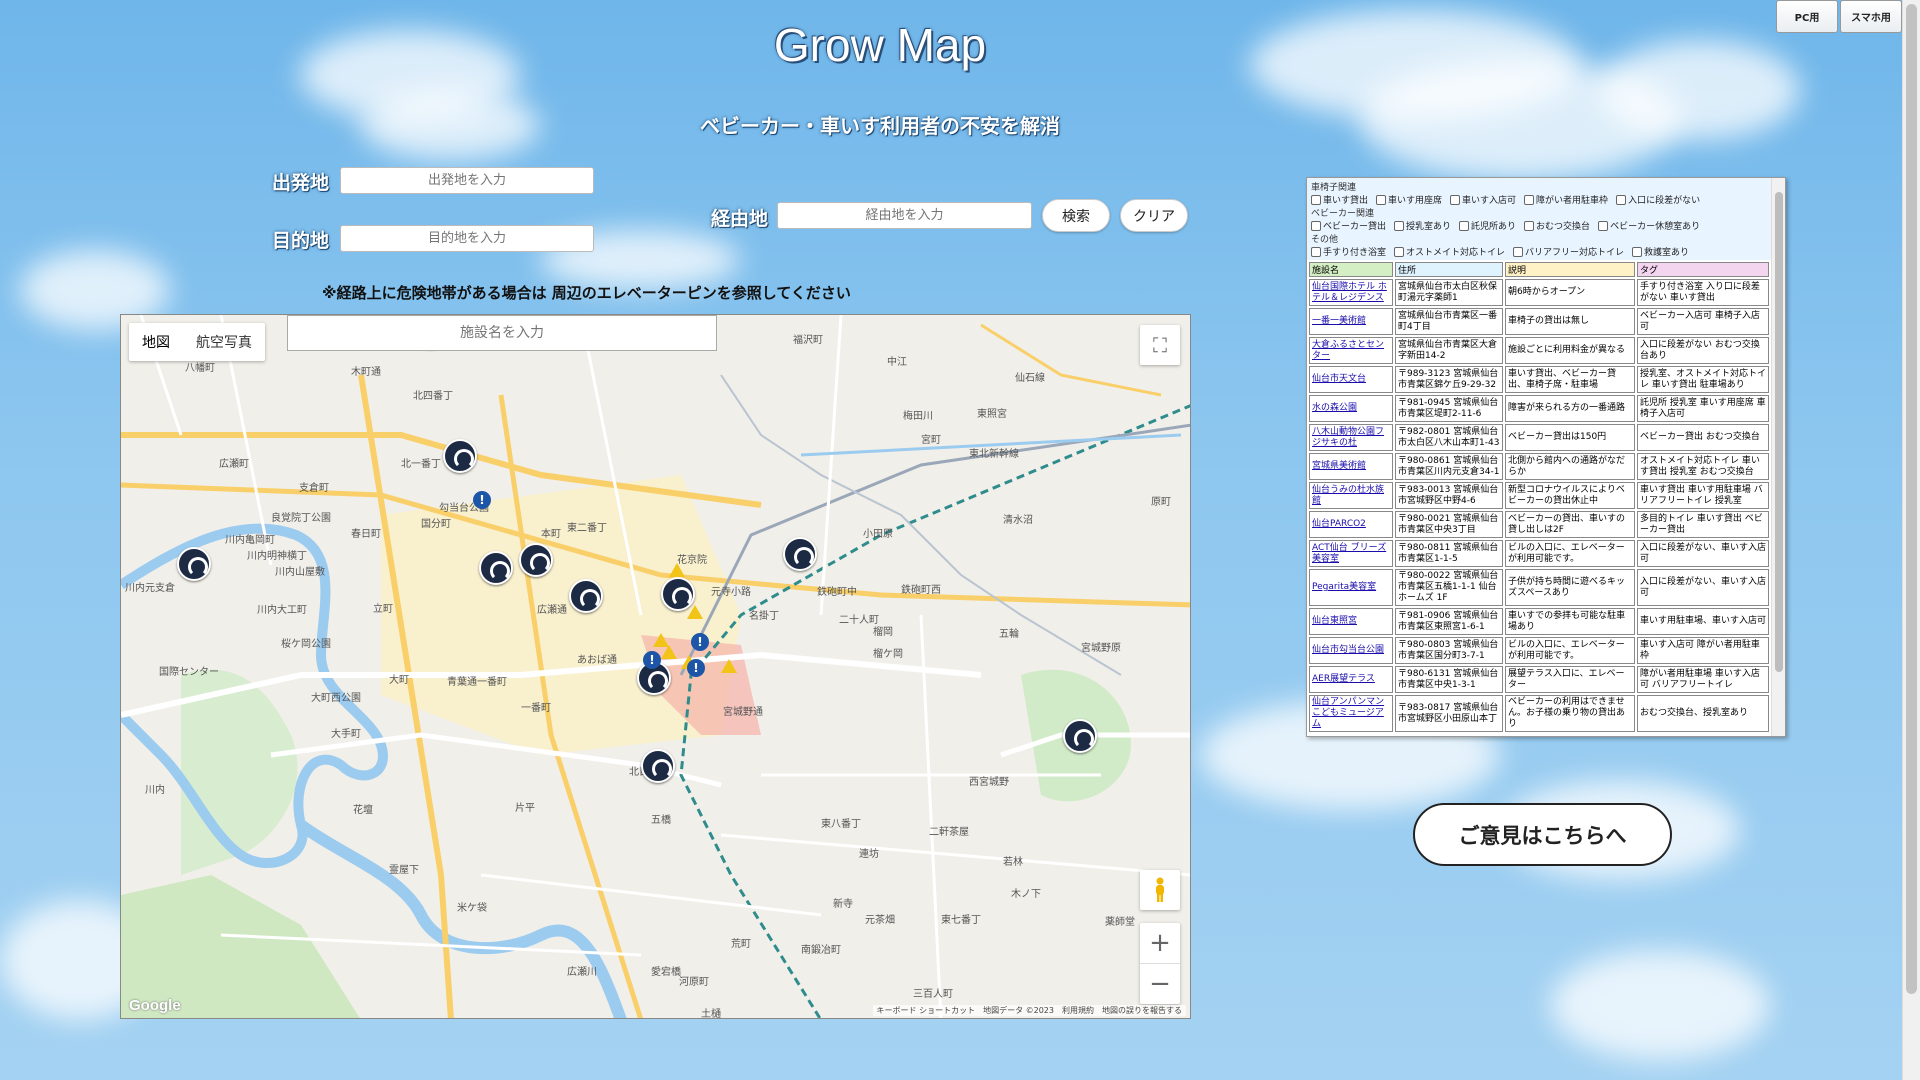  What do you see at coordinates (1483, 199) in the screenshot?
I see `filter-checkbox: 車いす入店可` at bounding box center [1483, 199].